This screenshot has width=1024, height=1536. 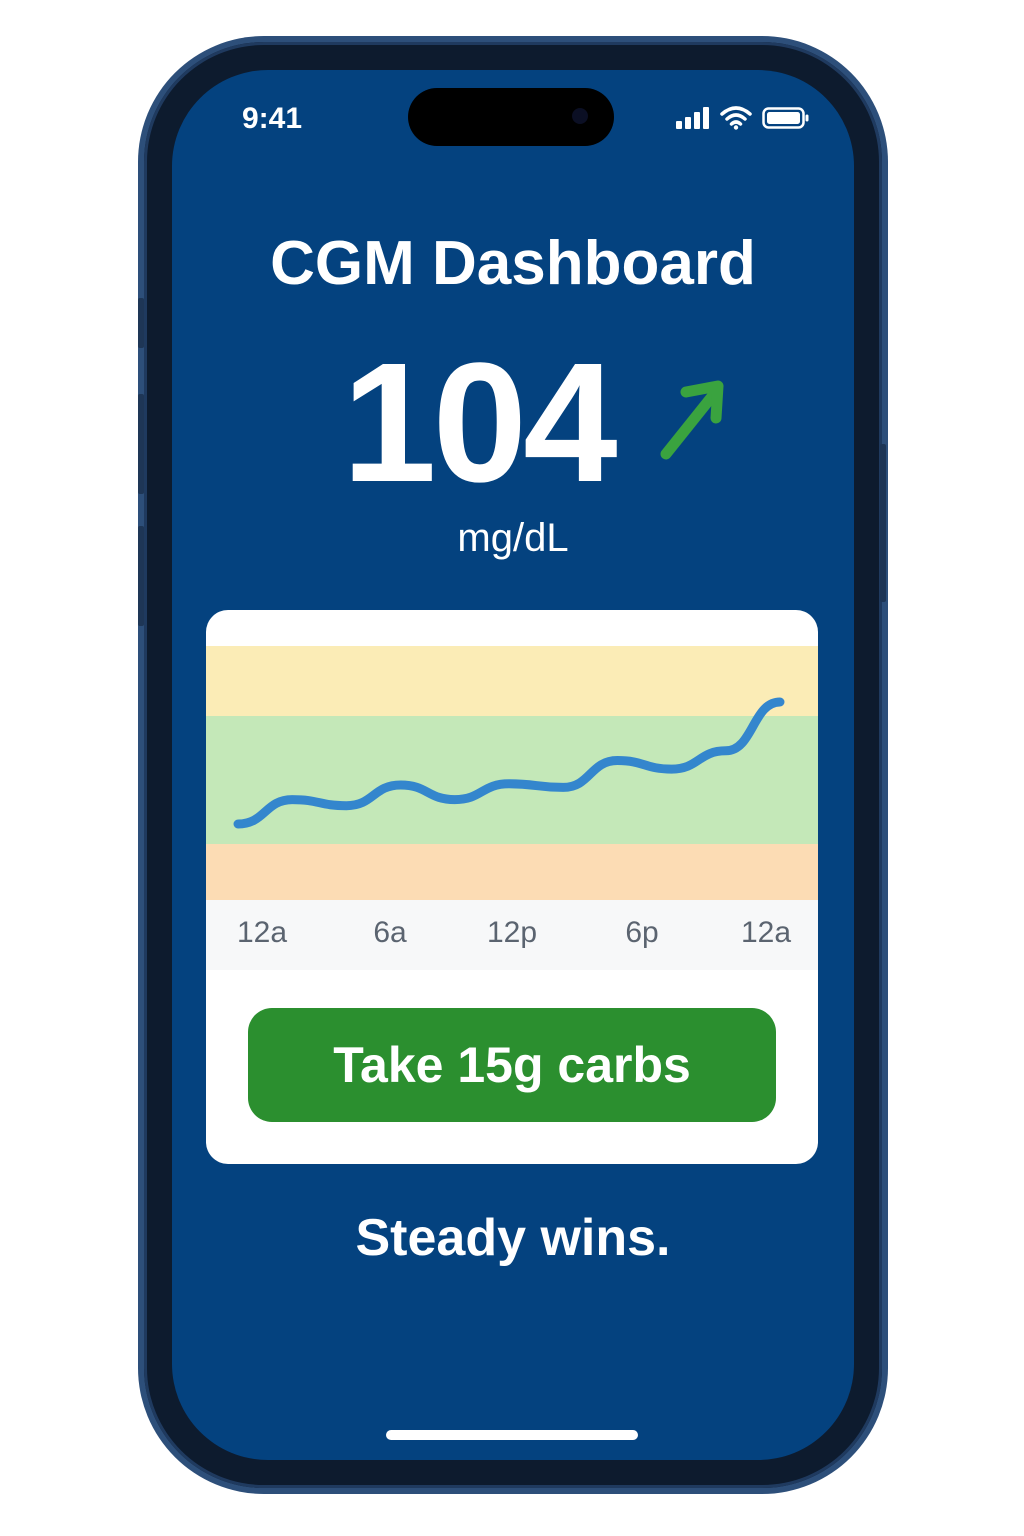 I want to click on battery-icon, so click(x=785, y=118).